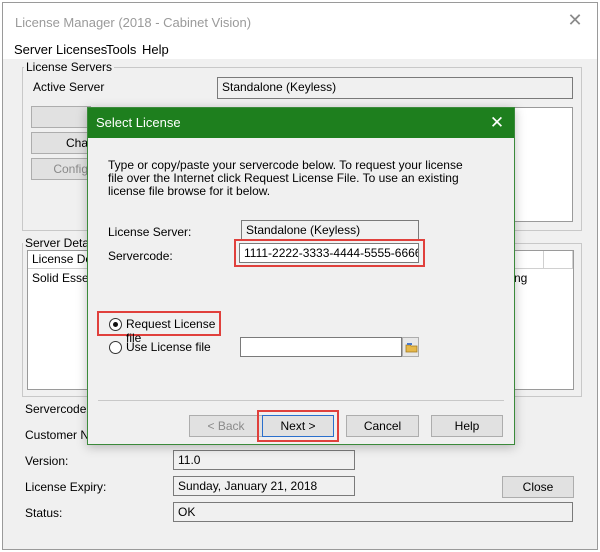 The width and height of the screenshot is (600, 552). I want to click on license-servers-label: License Servers, so click(69, 67).